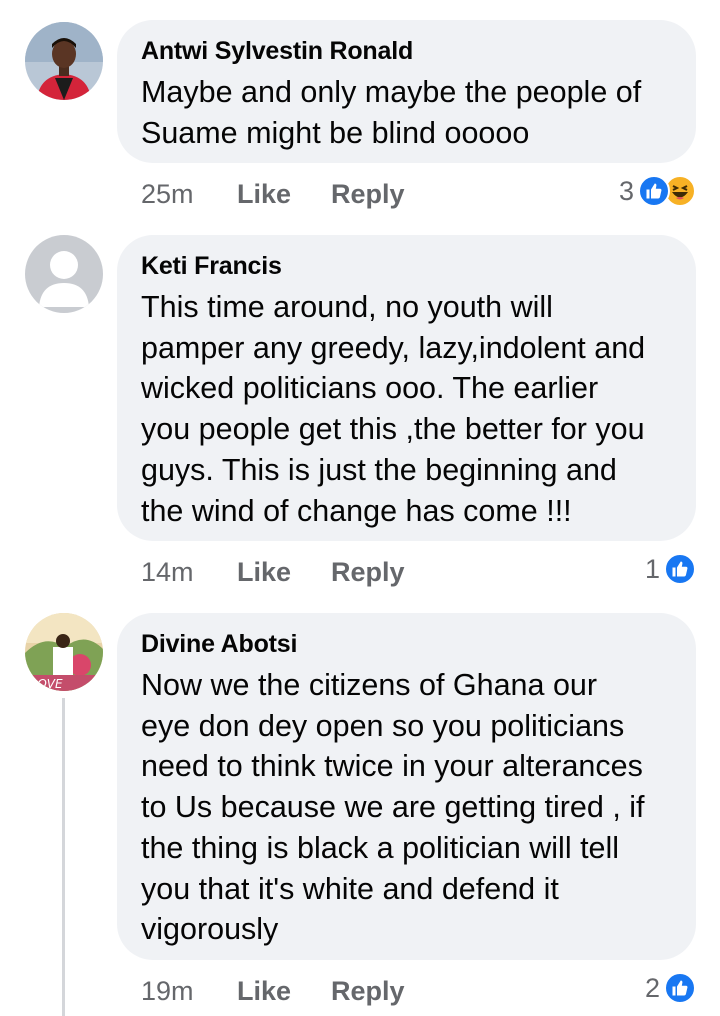 The height and width of the screenshot is (1016, 720). I want to click on comment-time: 25m, so click(189, 194).